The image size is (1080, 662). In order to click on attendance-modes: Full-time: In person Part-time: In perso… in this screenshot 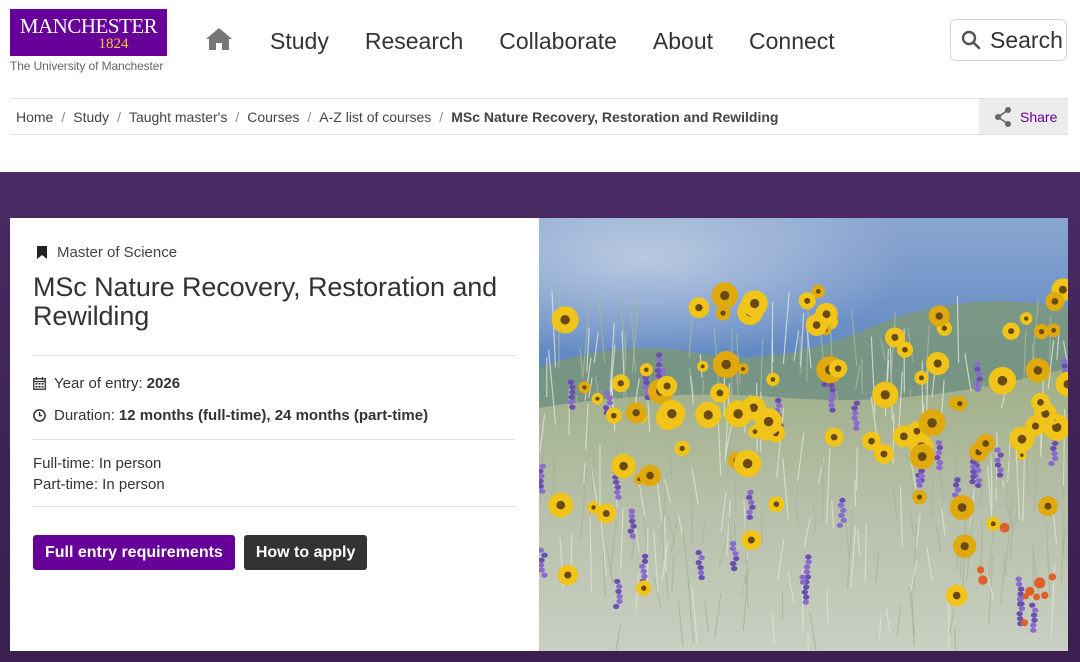, I will do `click(274, 474)`.